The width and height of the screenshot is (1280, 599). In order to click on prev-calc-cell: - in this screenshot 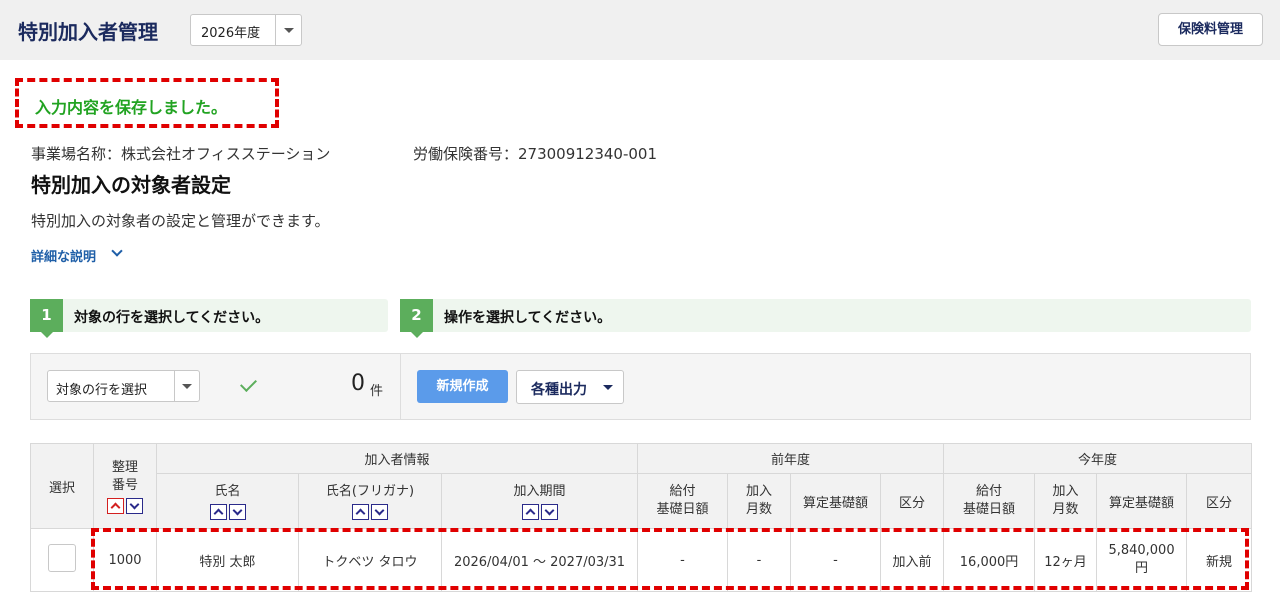, I will do `click(836, 560)`.